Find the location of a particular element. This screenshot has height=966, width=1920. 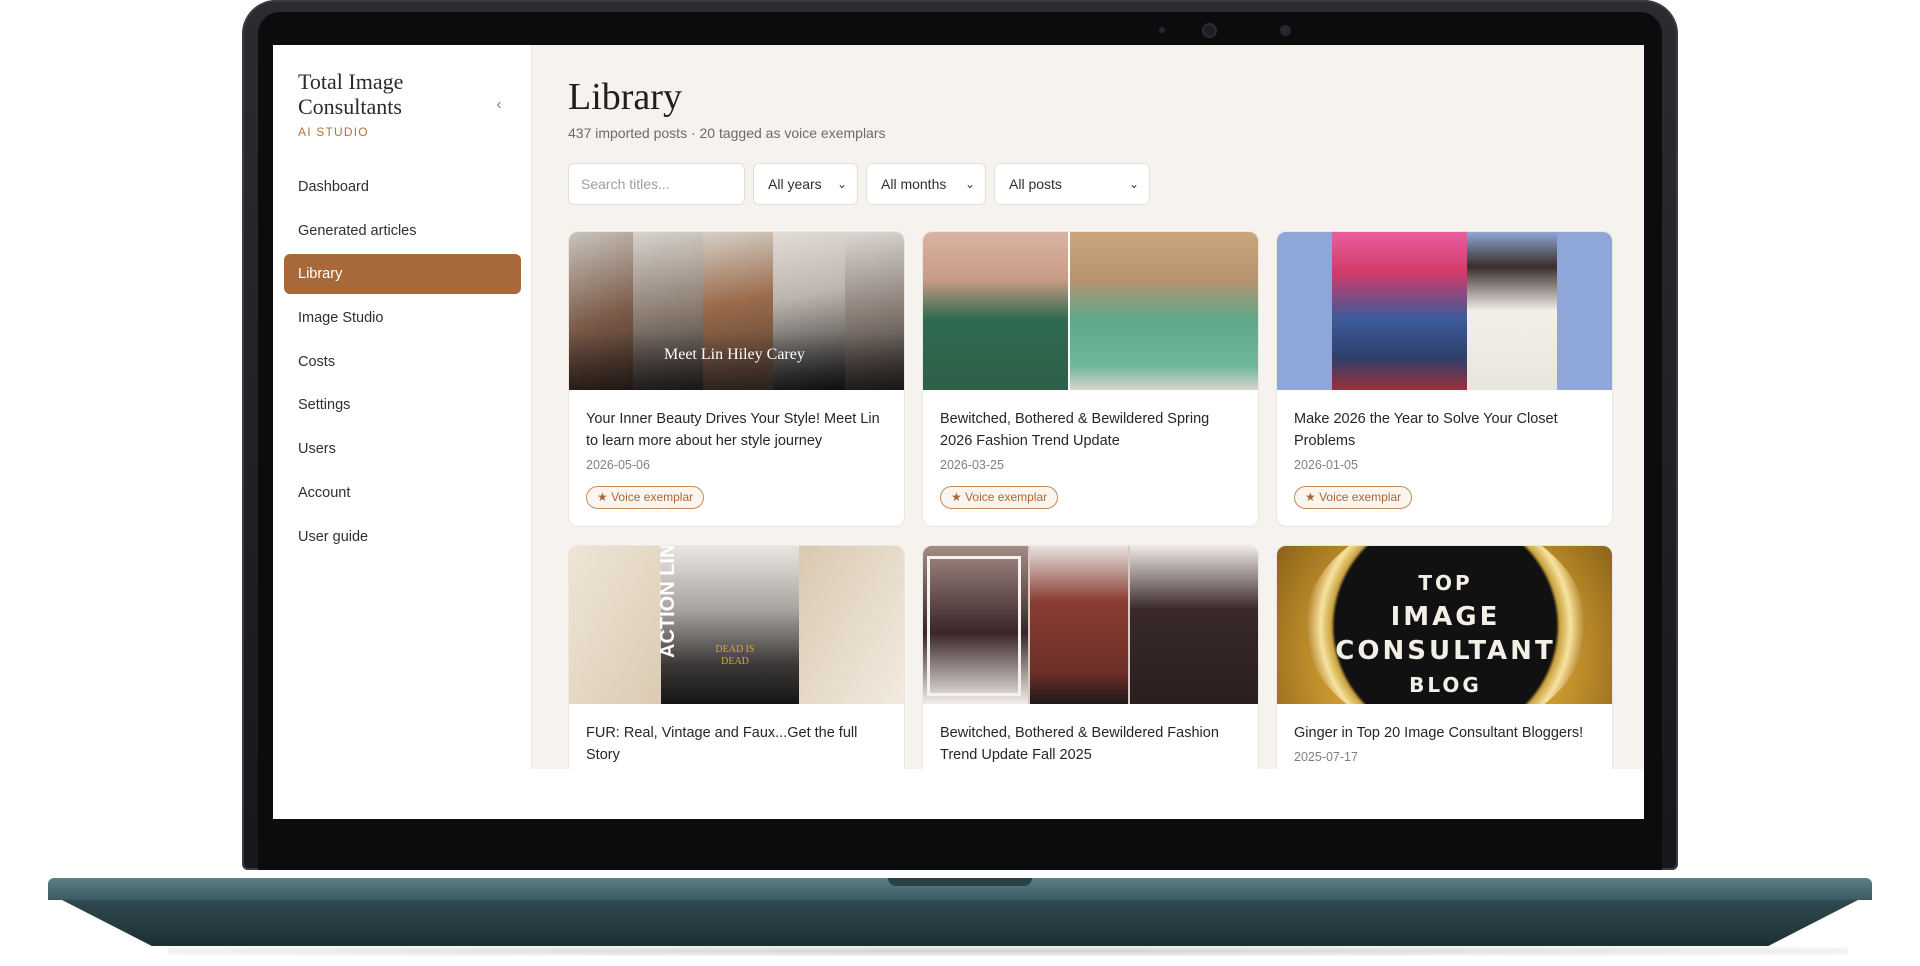

sidebar-item-settings: Settings is located at coordinates (402, 405).